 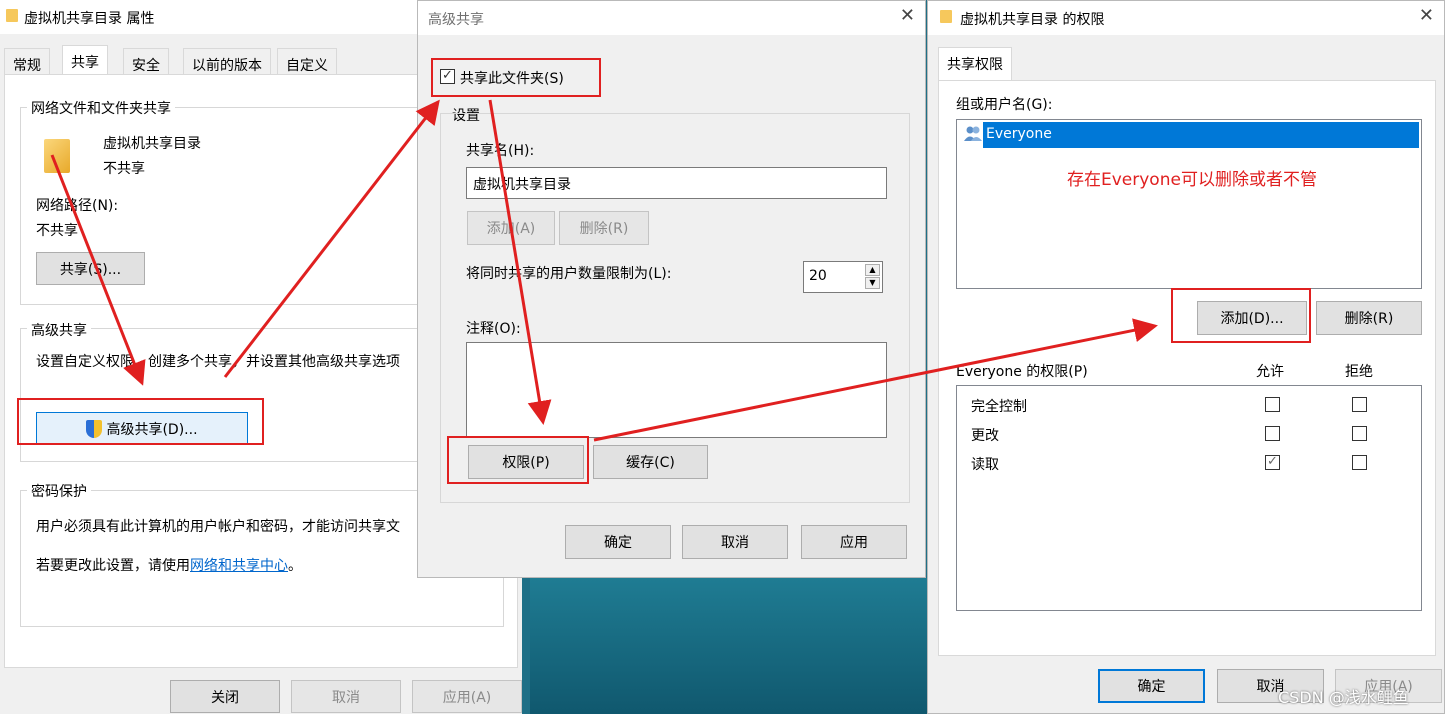 I want to click on share-name-input: 虚拟机共享目录, so click(x=676, y=183).